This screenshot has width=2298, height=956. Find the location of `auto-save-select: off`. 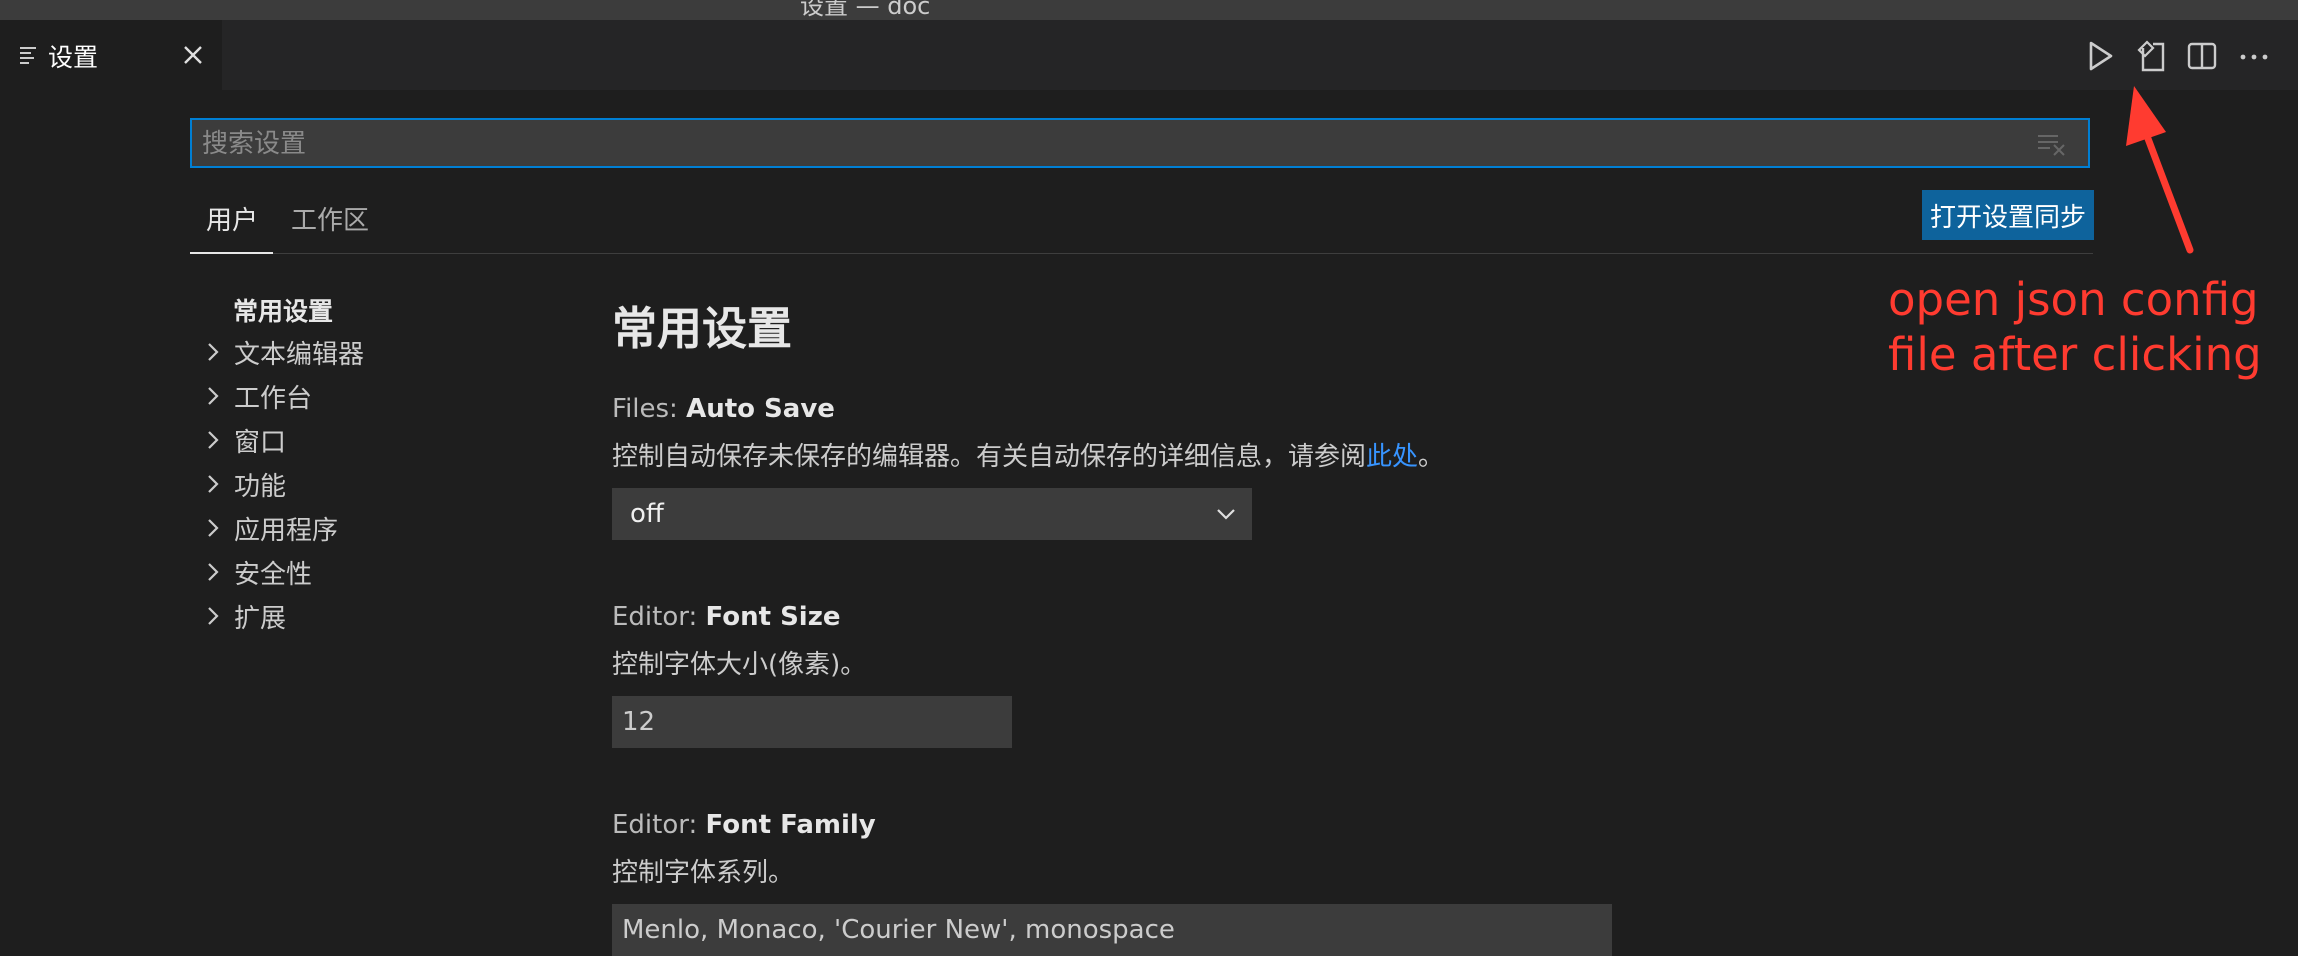

auto-save-select: off is located at coordinates (932, 514).